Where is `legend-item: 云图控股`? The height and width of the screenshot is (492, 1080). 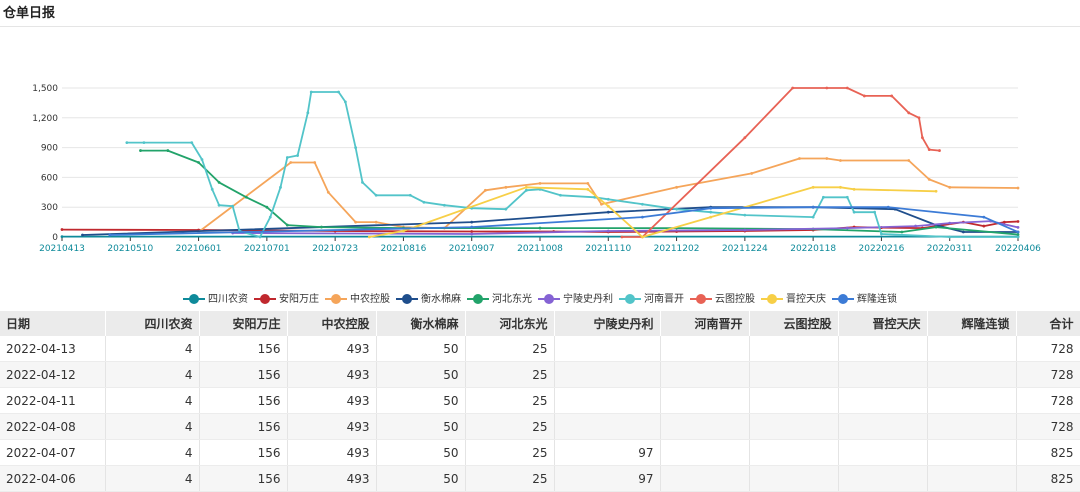 legend-item: 云图控股 is located at coordinates (722, 297).